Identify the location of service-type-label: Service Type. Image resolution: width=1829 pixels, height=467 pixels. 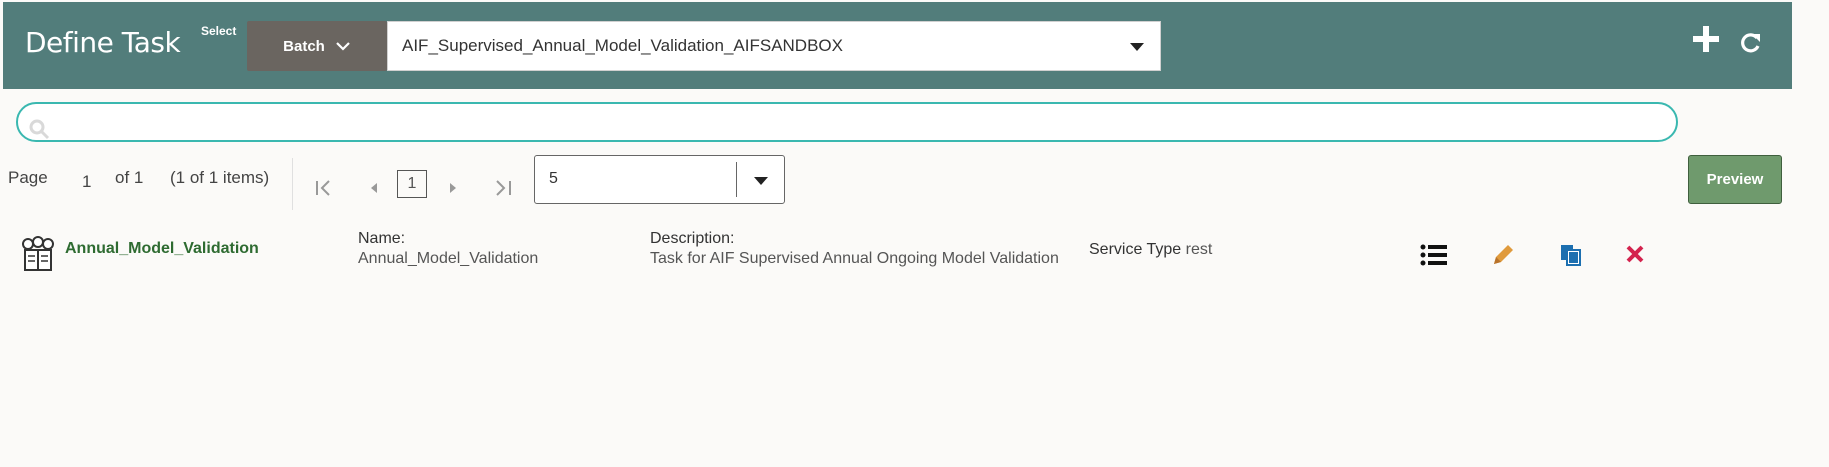
(1135, 249).